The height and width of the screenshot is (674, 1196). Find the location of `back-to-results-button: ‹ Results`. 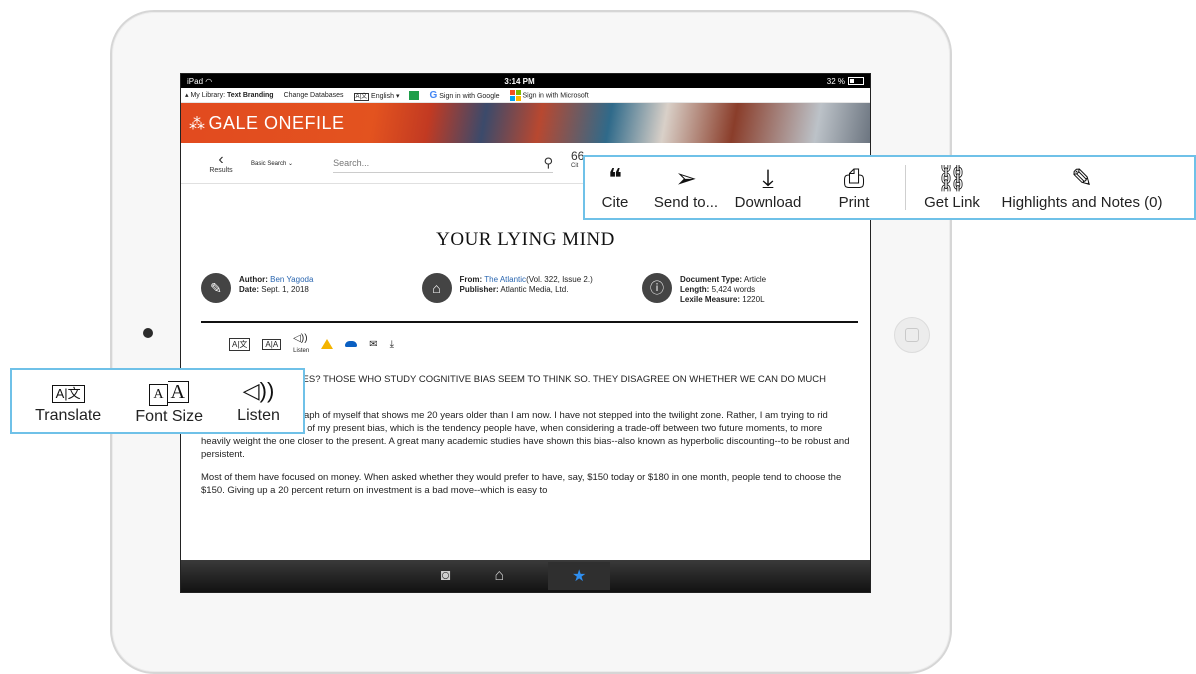

back-to-results-button: ‹ Results is located at coordinates (221, 162).